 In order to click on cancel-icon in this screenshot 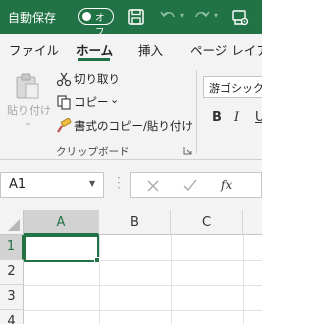, I will do `click(153, 186)`.